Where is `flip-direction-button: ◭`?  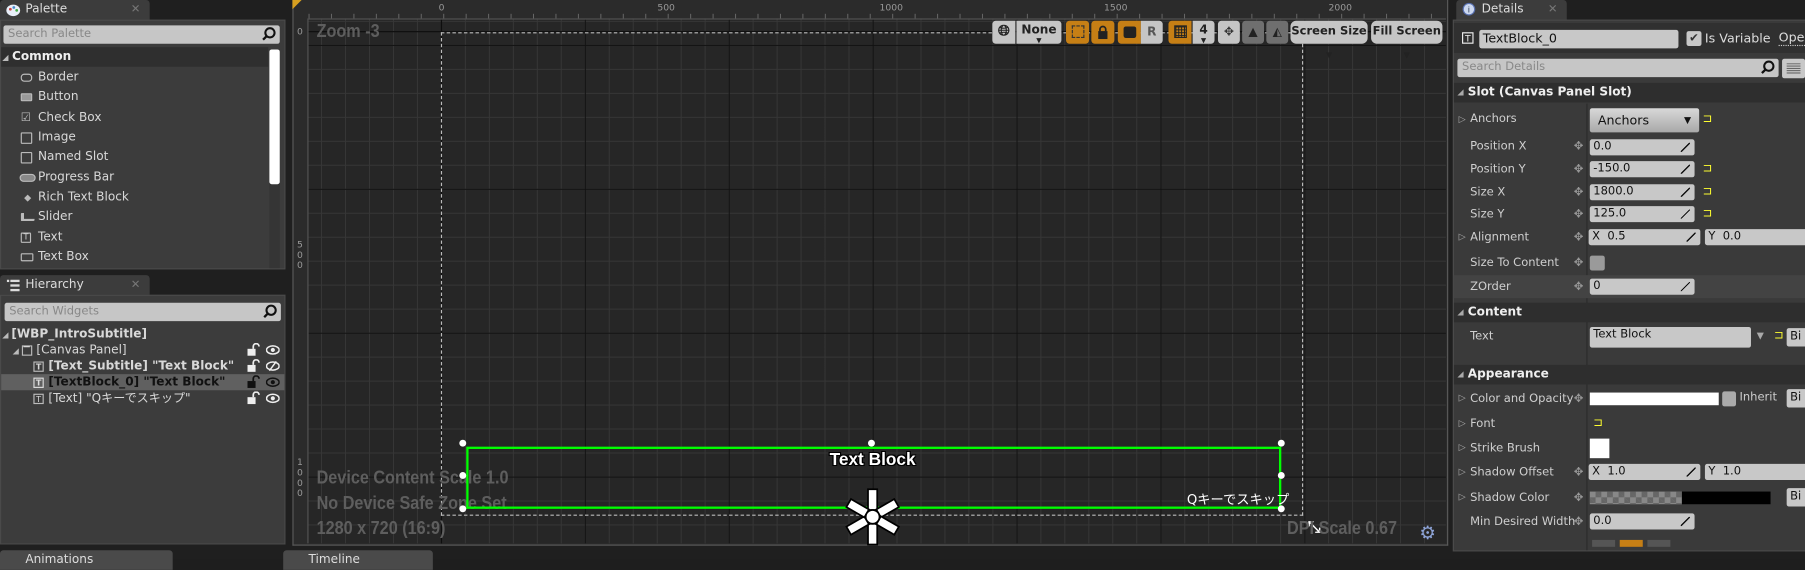
flip-direction-button: ◭ is located at coordinates (1277, 32).